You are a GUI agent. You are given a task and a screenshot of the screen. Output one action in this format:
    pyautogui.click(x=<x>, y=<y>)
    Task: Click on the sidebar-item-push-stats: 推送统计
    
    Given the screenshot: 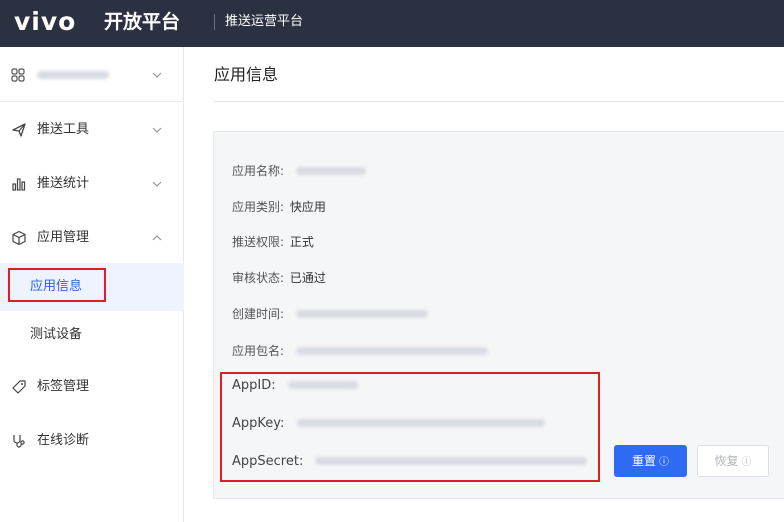 What is the action you would take?
    pyautogui.click(x=92, y=184)
    